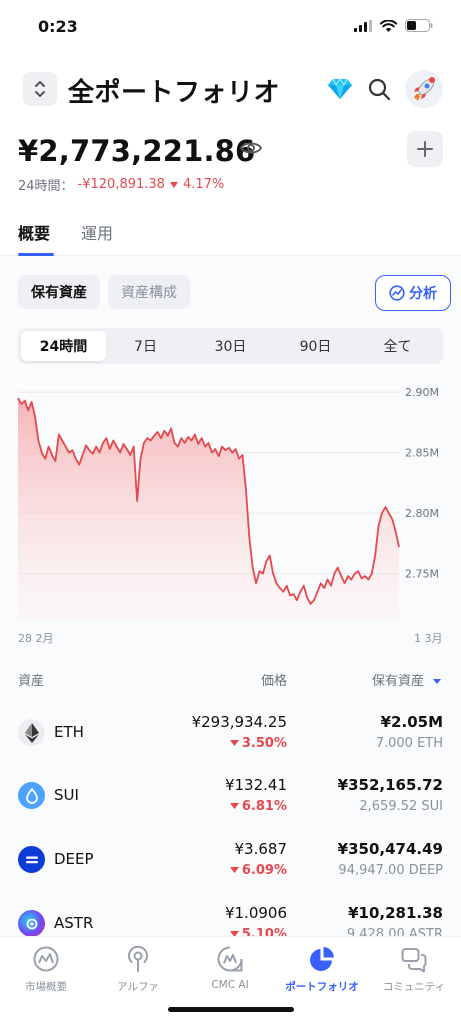 This screenshot has width=461, height=1024. What do you see at coordinates (411, 722) in the screenshot?
I see `asset-value: ¥2.05M` at bounding box center [411, 722].